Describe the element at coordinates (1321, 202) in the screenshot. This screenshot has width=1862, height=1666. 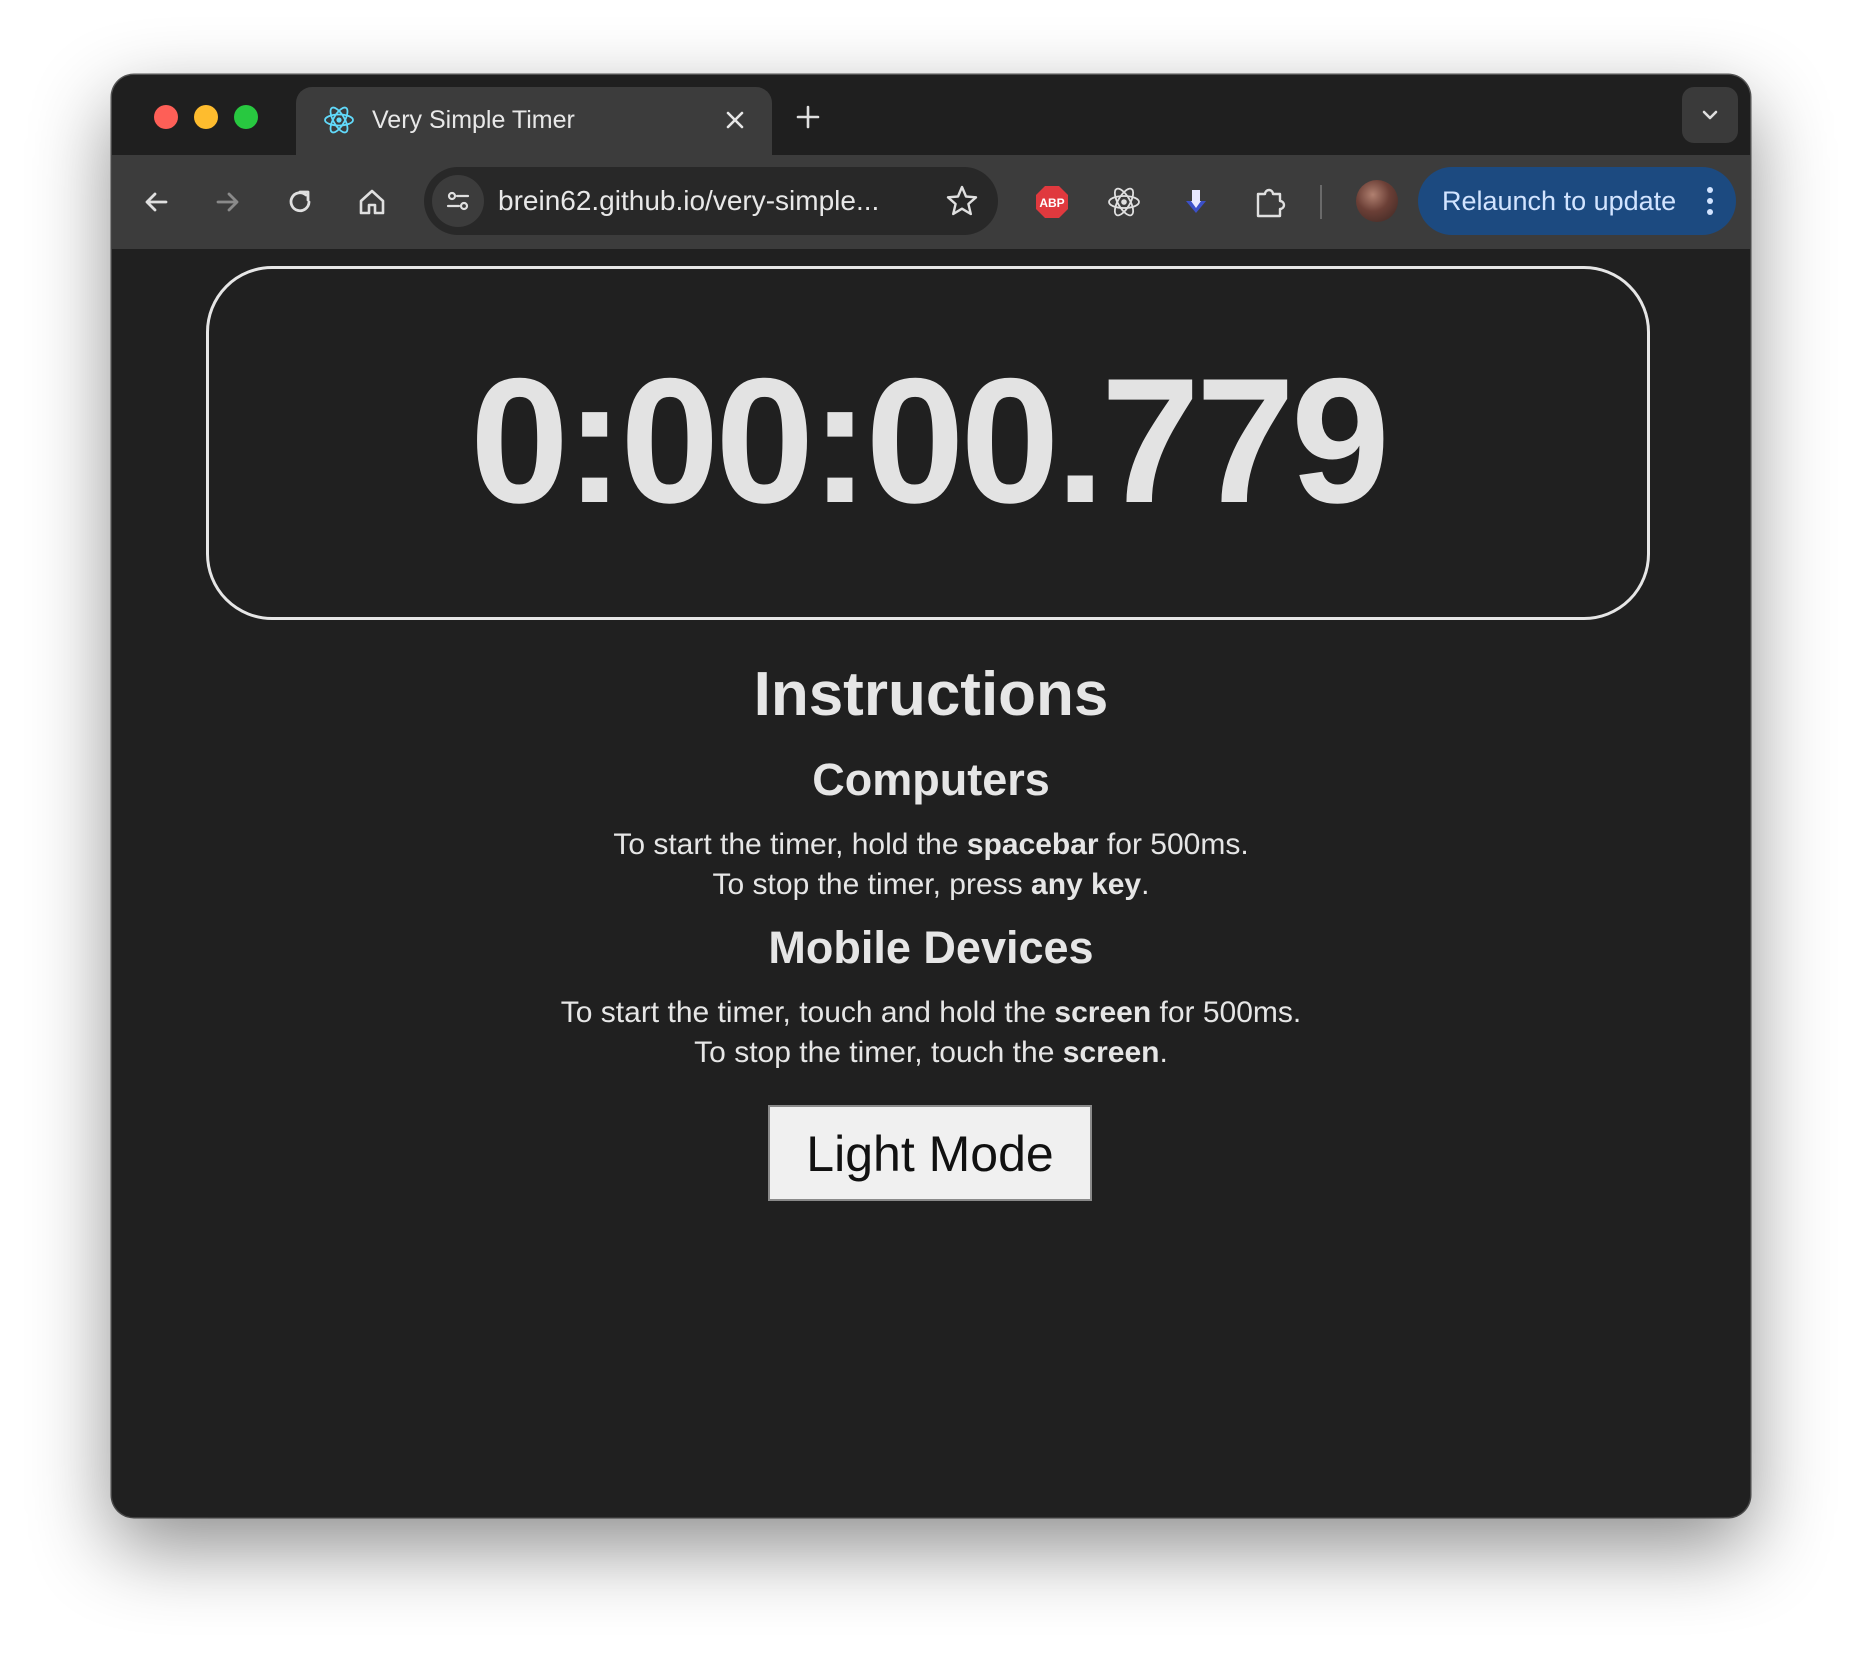
I see `toolbar-divider` at that location.